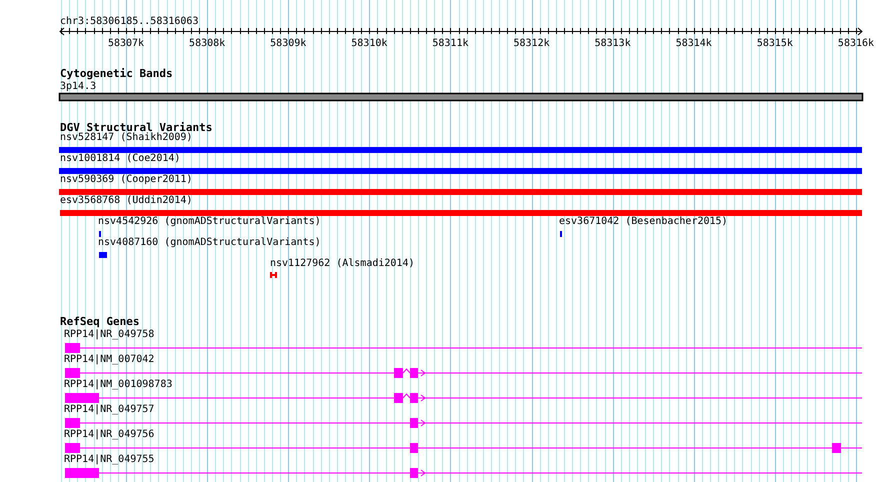 This screenshot has height=482, width=890. I want to click on tick-label: 58313k, so click(612, 43).